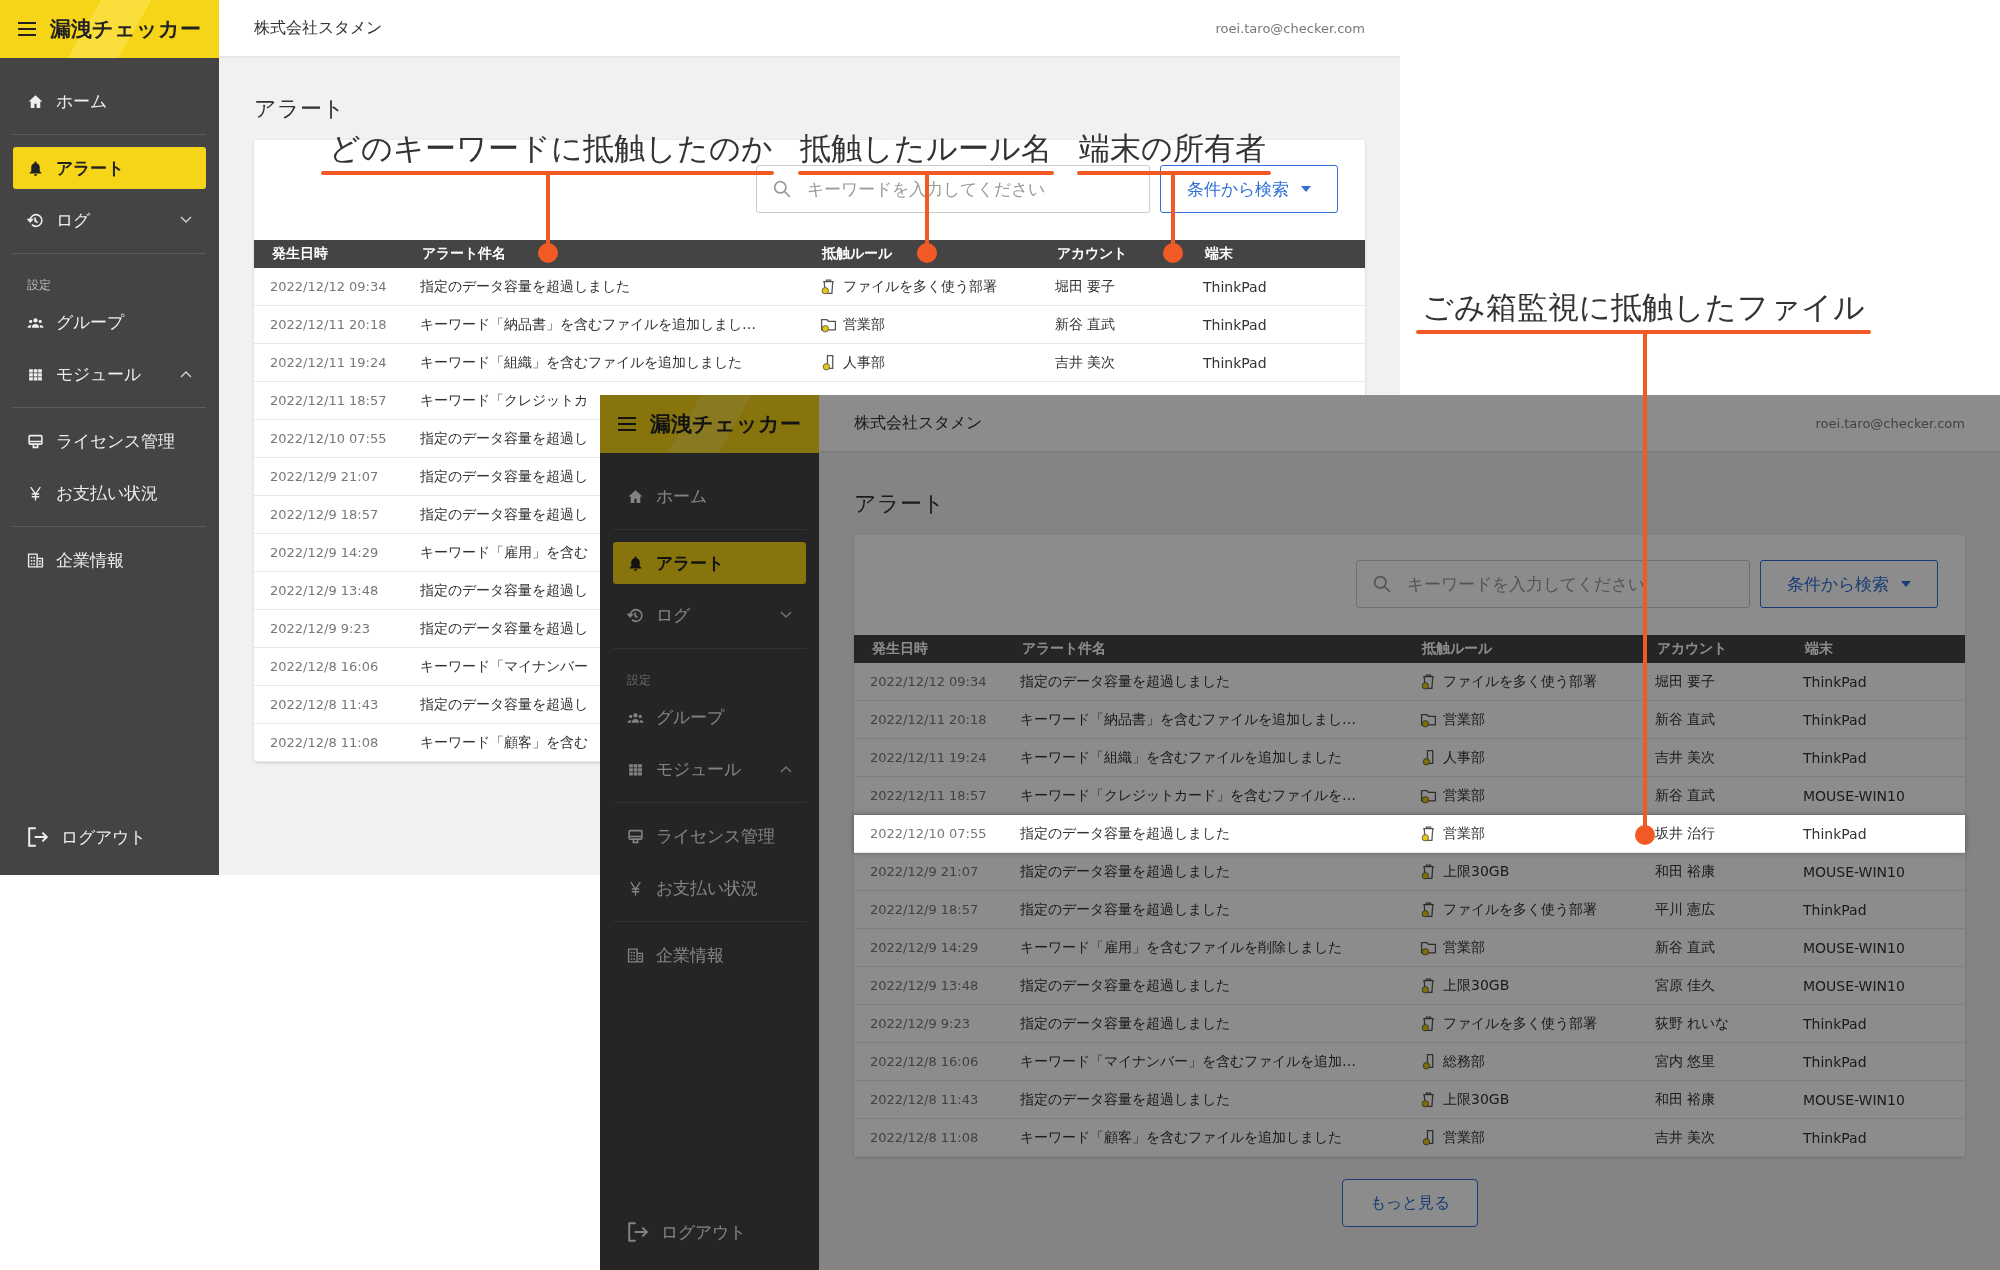 The height and width of the screenshot is (1270, 2000). I want to click on table-cell: キーワード「クレジットカ, so click(504, 400).